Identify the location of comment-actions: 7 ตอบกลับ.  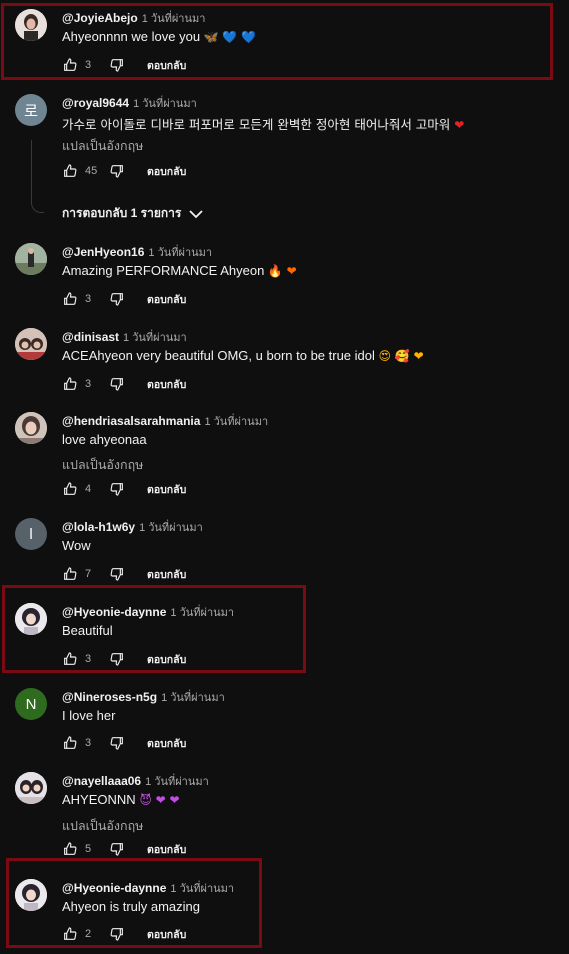
(124, 574).